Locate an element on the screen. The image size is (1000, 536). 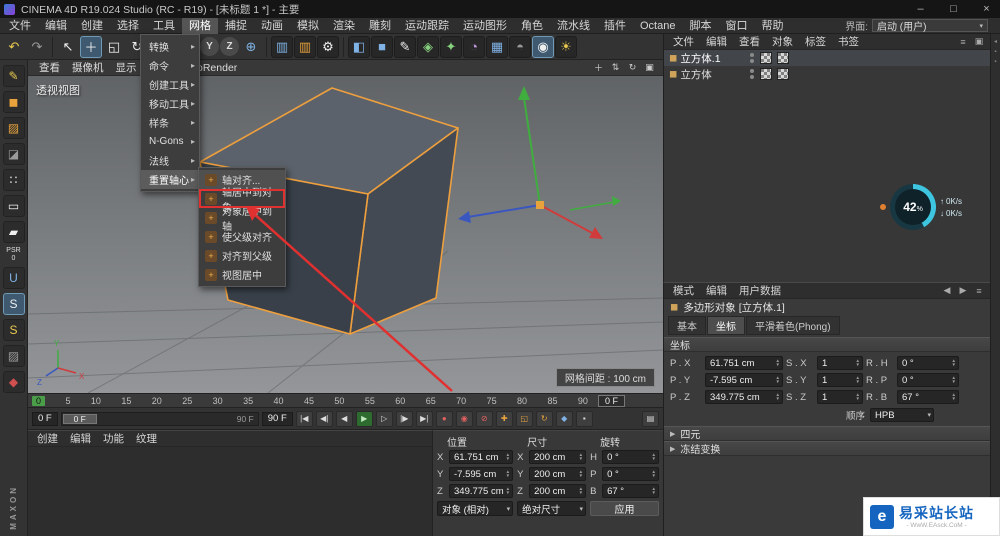
viewport-menu-display: 显示 is located at coordinates (126, 67).